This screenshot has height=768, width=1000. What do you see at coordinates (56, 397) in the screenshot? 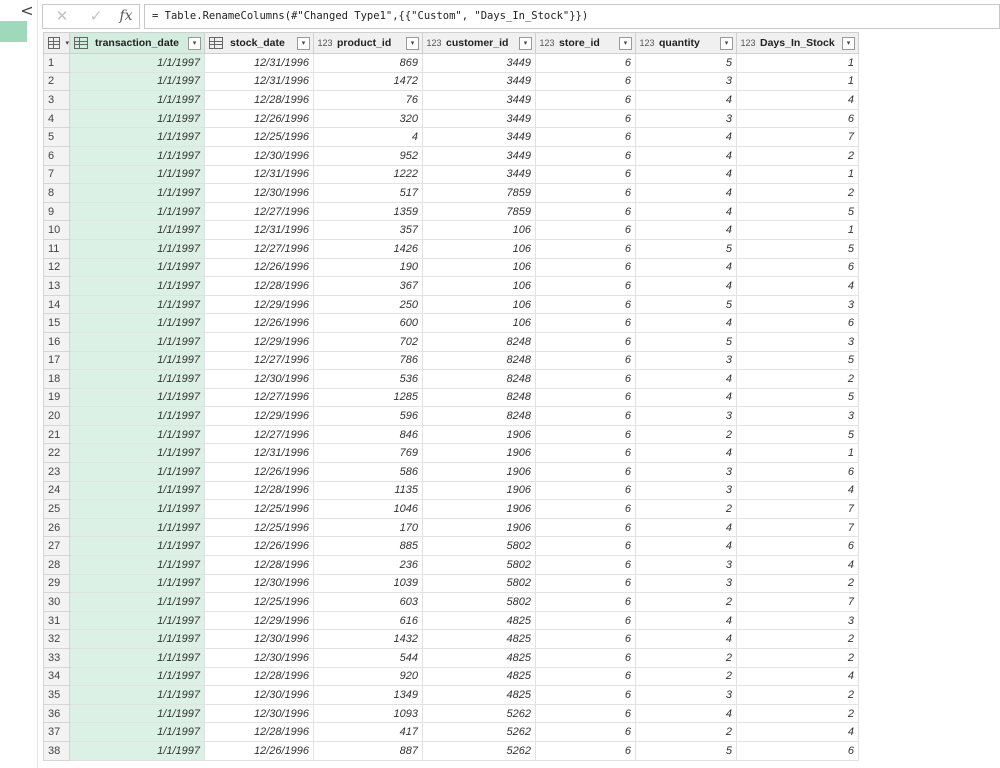
I see `row-number: 19` at bounding box center [56, 397].